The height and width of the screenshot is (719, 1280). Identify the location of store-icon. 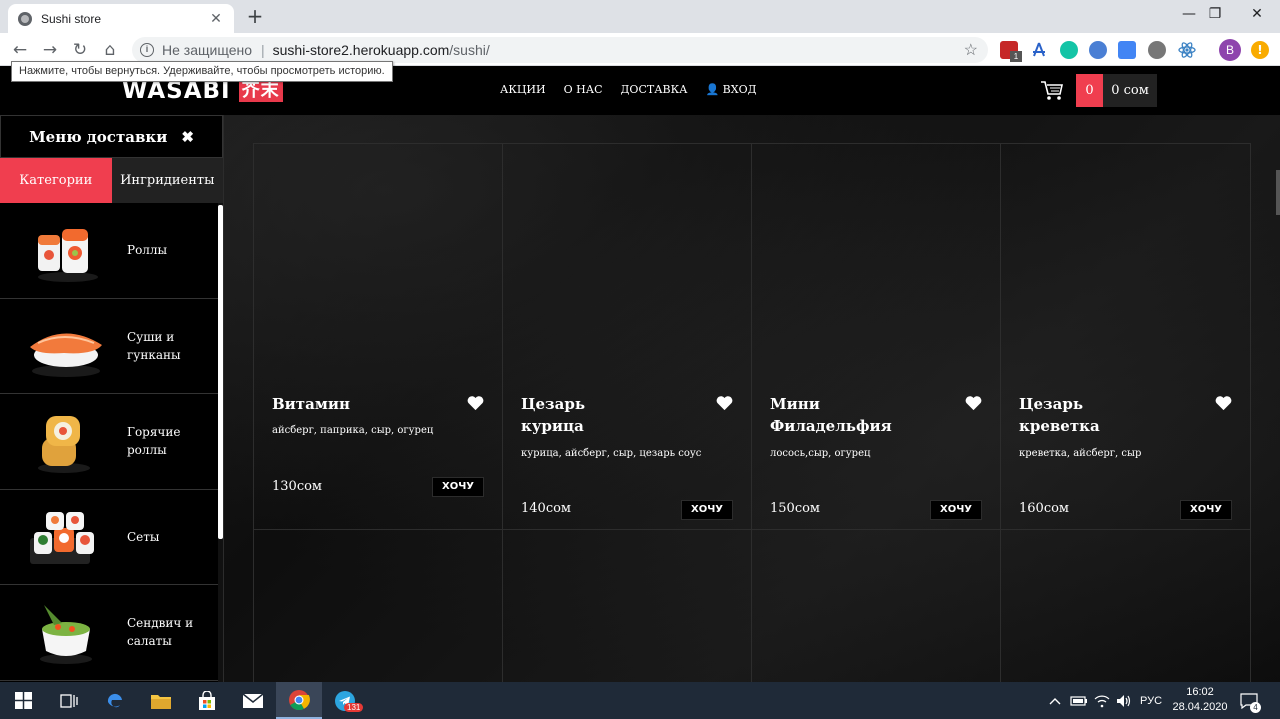
(207, 700).